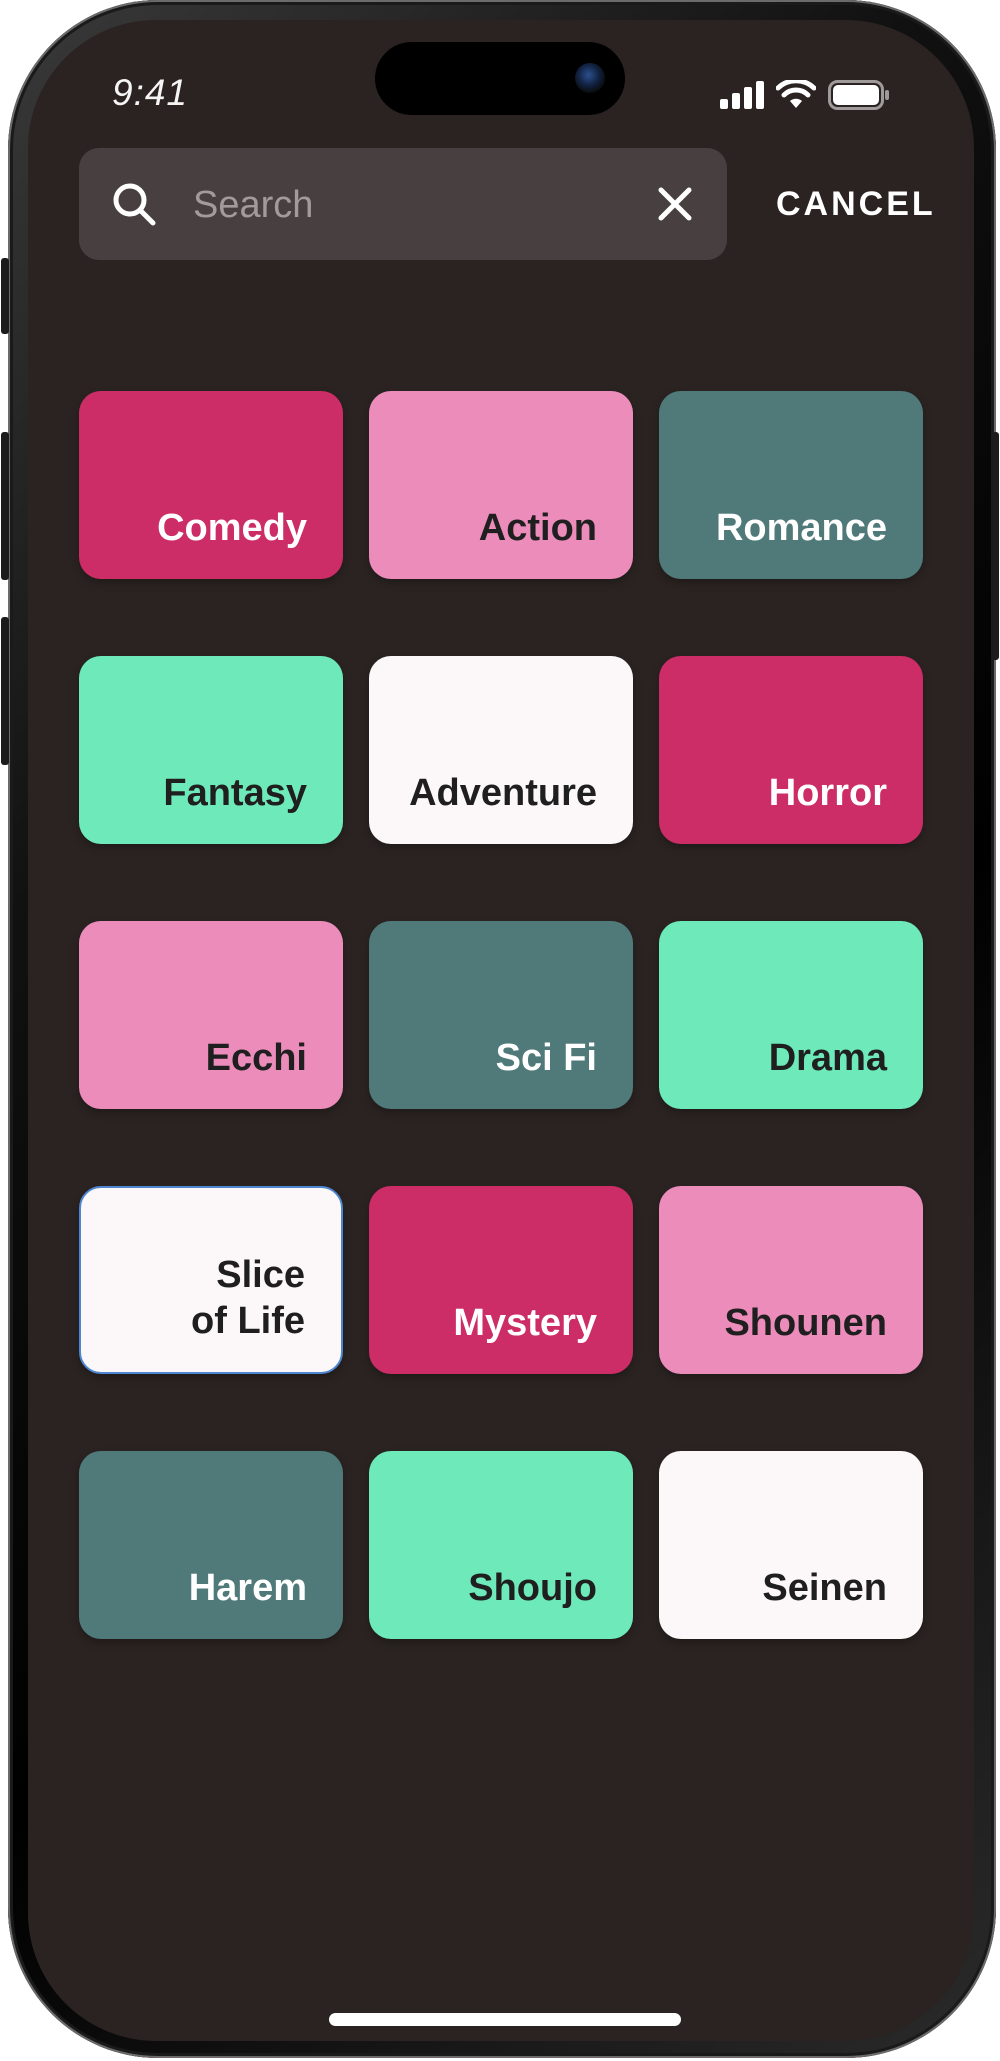 The width and height of the screenshot is (1000, 2061). Describe the element at coordinates (505, 2019) in the screenshot. I see `home-indicator` at that location.